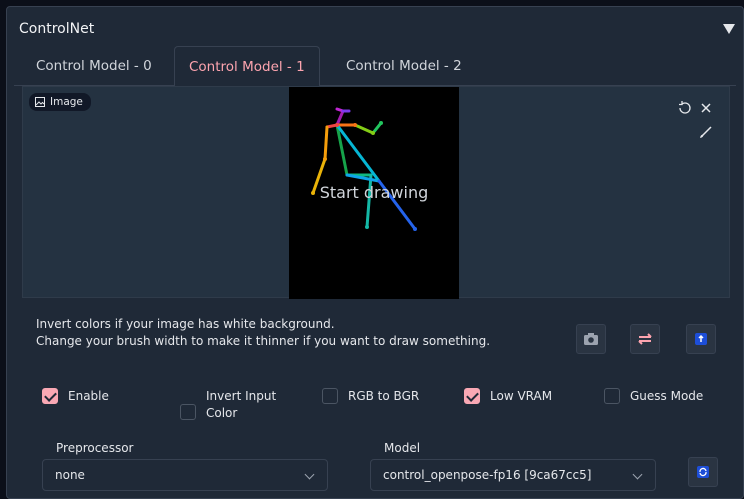  I want to click on image-label-text: Image, so click(66, 102).